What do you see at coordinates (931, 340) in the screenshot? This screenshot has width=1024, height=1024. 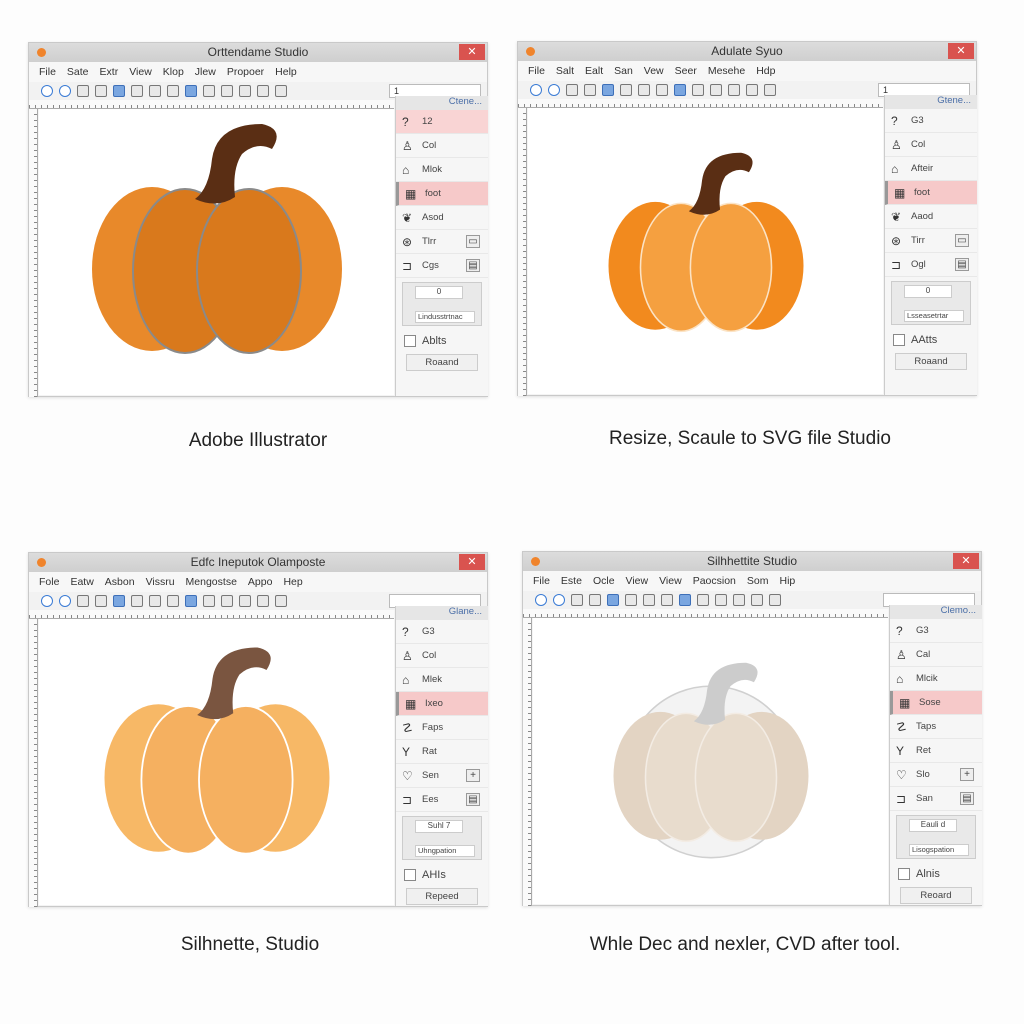 I see `checkbox-row: AAtts` at bounding box center [931, 340].